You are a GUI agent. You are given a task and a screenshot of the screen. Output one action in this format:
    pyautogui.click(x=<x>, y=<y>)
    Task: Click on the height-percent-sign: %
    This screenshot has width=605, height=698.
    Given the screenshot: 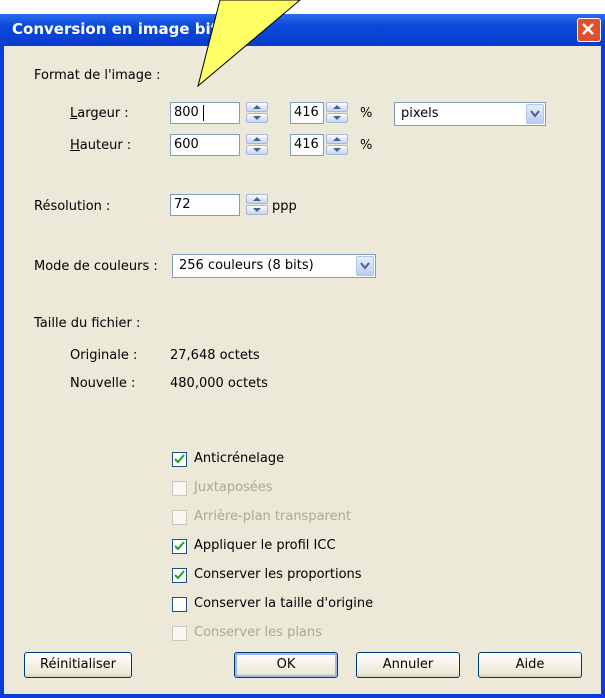 What is the action you would take?
    pyautogui.click(x=366, y=145)
    